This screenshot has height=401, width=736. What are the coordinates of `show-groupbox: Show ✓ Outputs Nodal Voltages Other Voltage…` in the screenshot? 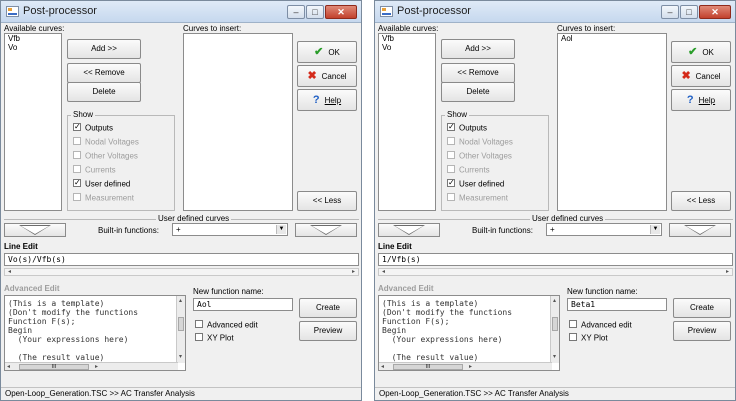 It's located at (495, 160).